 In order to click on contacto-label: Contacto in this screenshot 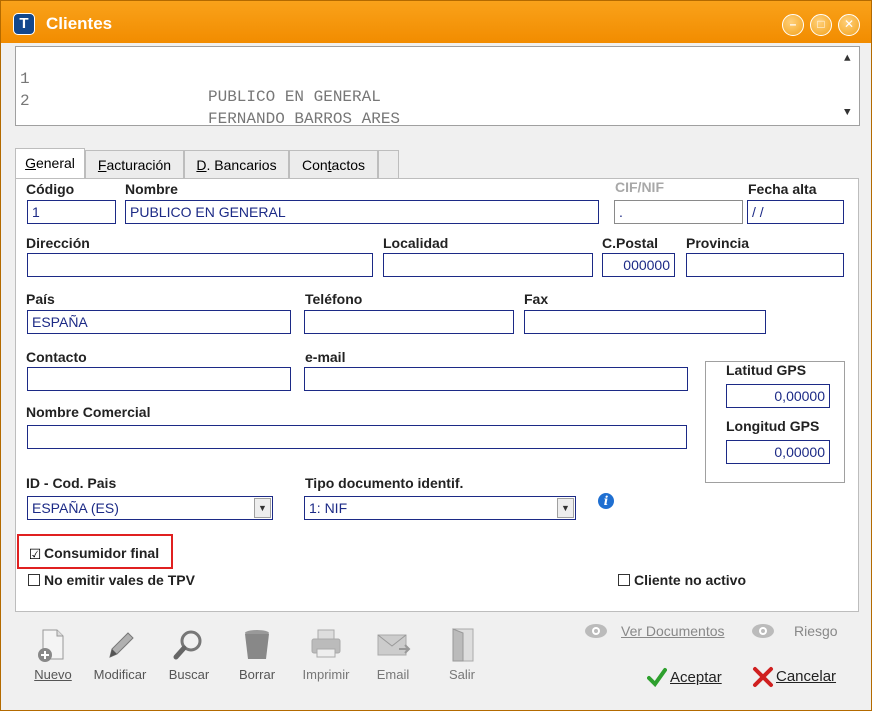, I will do `click(56, 357)`.